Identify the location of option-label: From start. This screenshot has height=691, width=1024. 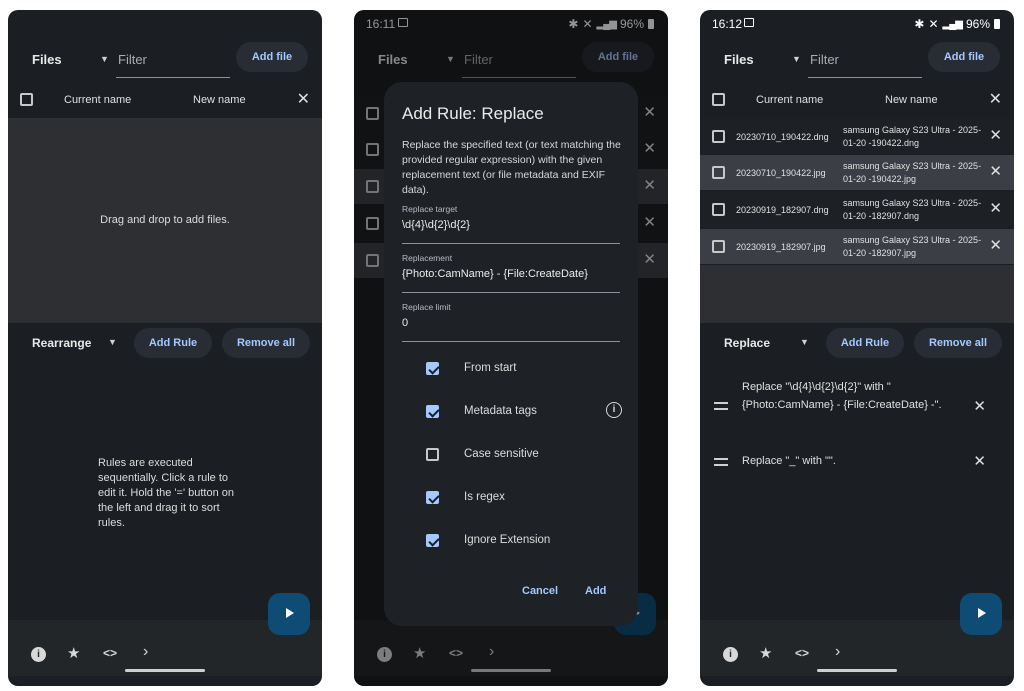
(490, 368).